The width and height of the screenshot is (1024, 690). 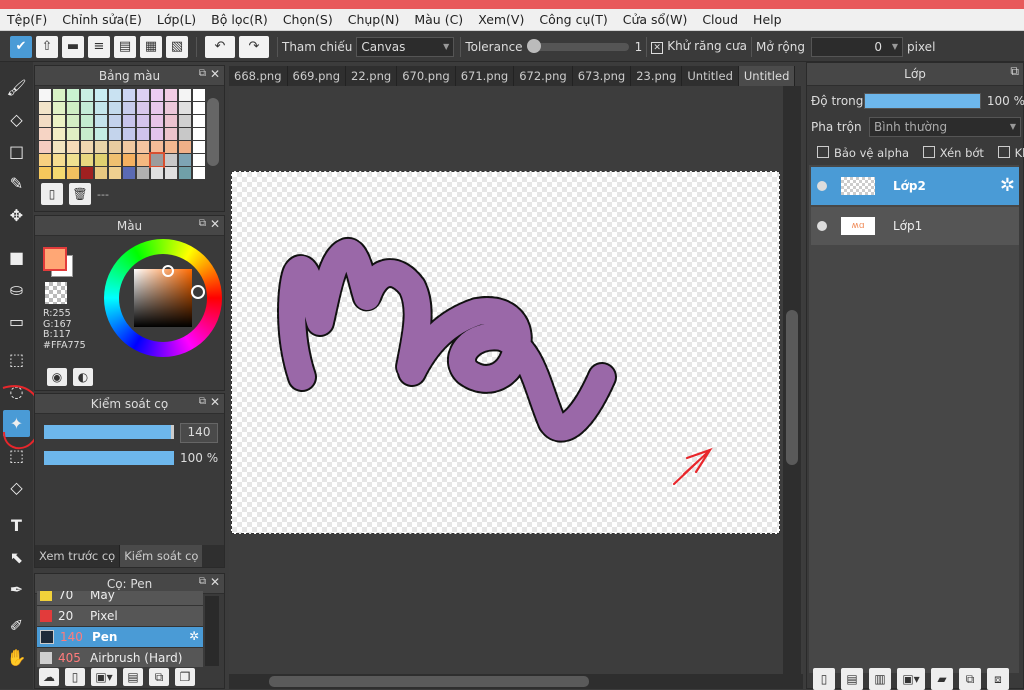 I want to click on brush-list-scrollbar, so click(x=212, y=631).